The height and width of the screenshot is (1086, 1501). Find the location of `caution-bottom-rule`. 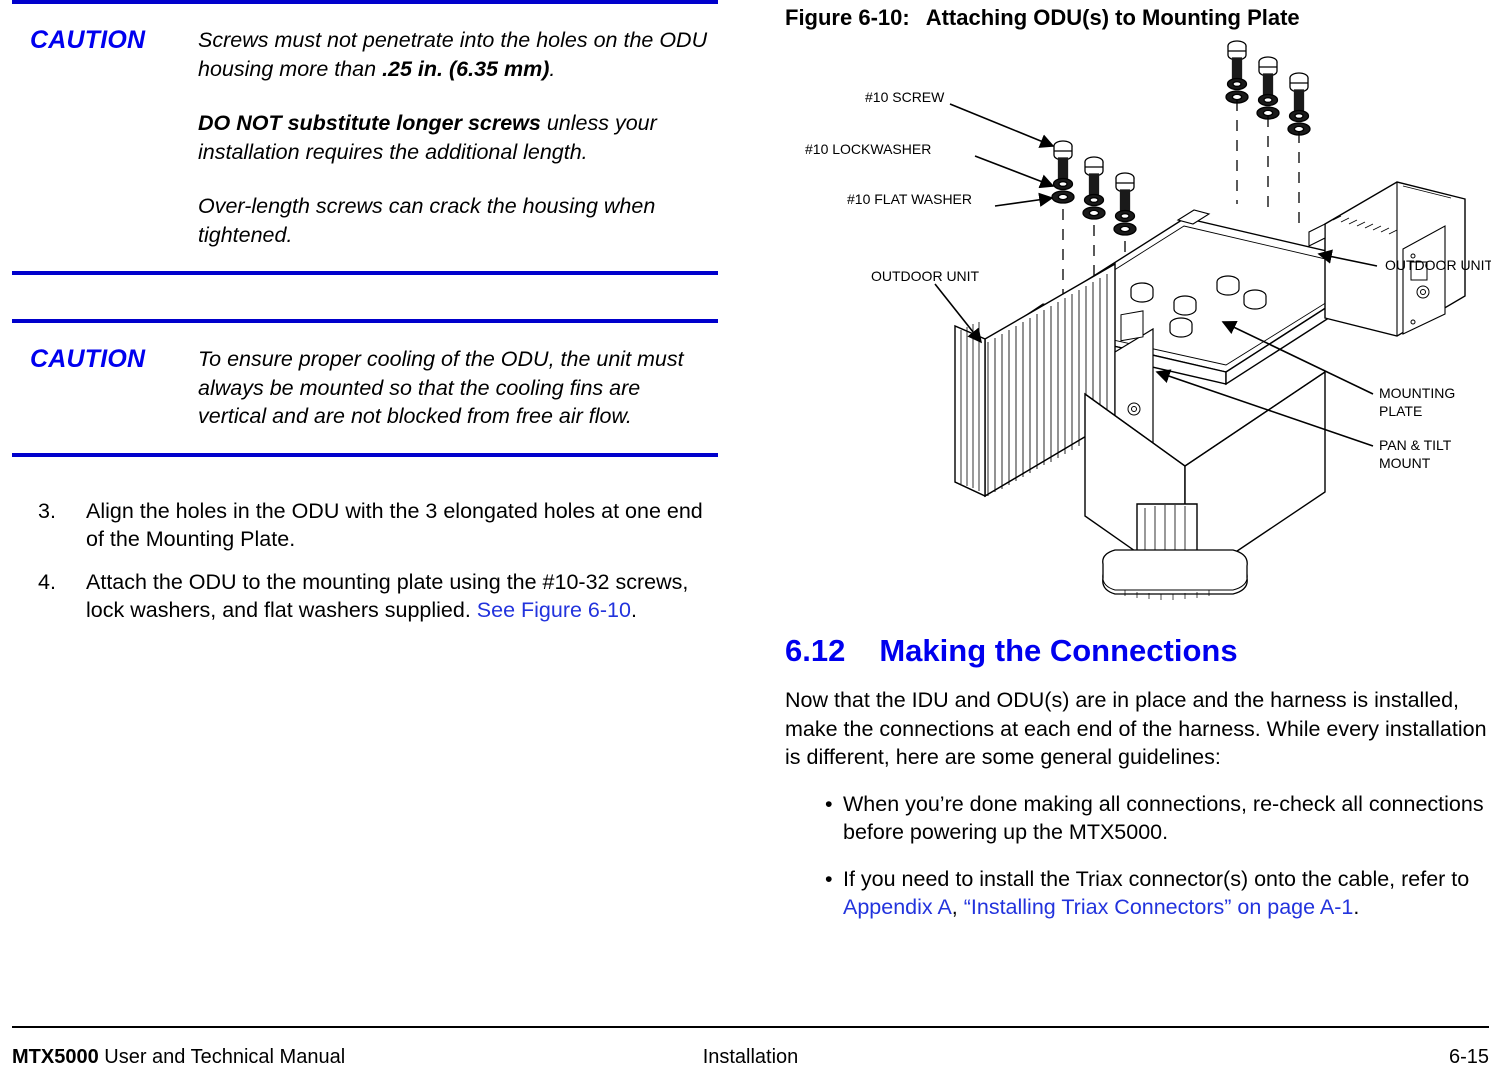

caution-bottom-rule is located at coordinates (365, 454).